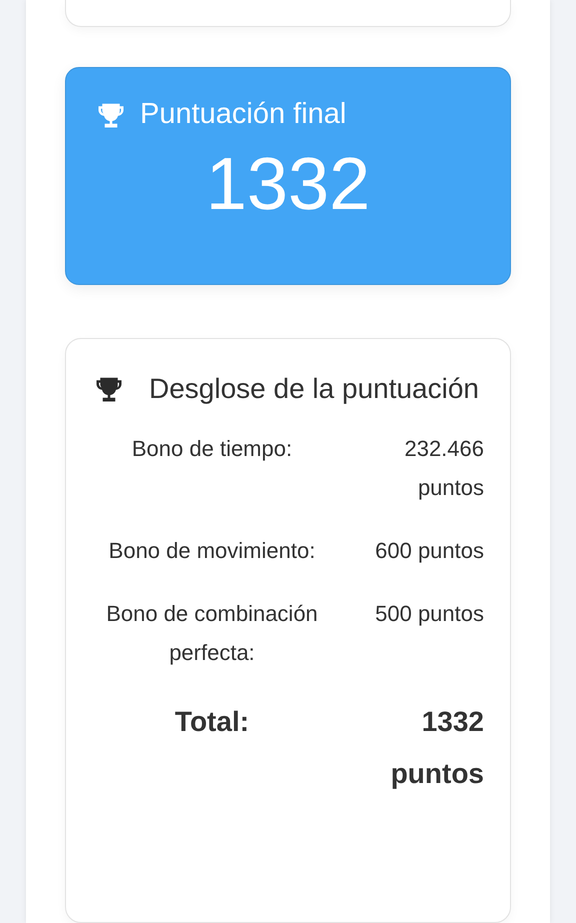 This screenshot has height=923, width=576. What do you see at coordinates (437, 748) in the screenshot?
I see `total-value: 1332 puntos` at bounding box center [437, 748].